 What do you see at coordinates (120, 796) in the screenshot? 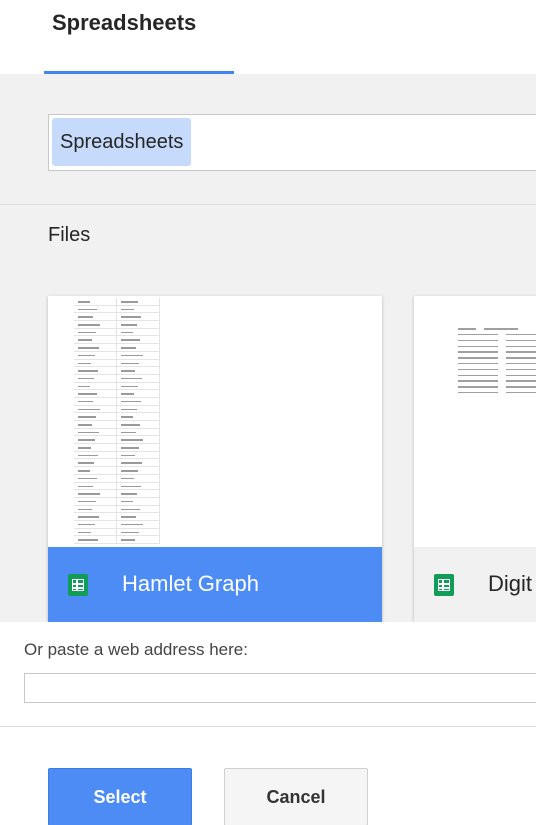
I see `select-button: Select` at bounding box center [120, 796].